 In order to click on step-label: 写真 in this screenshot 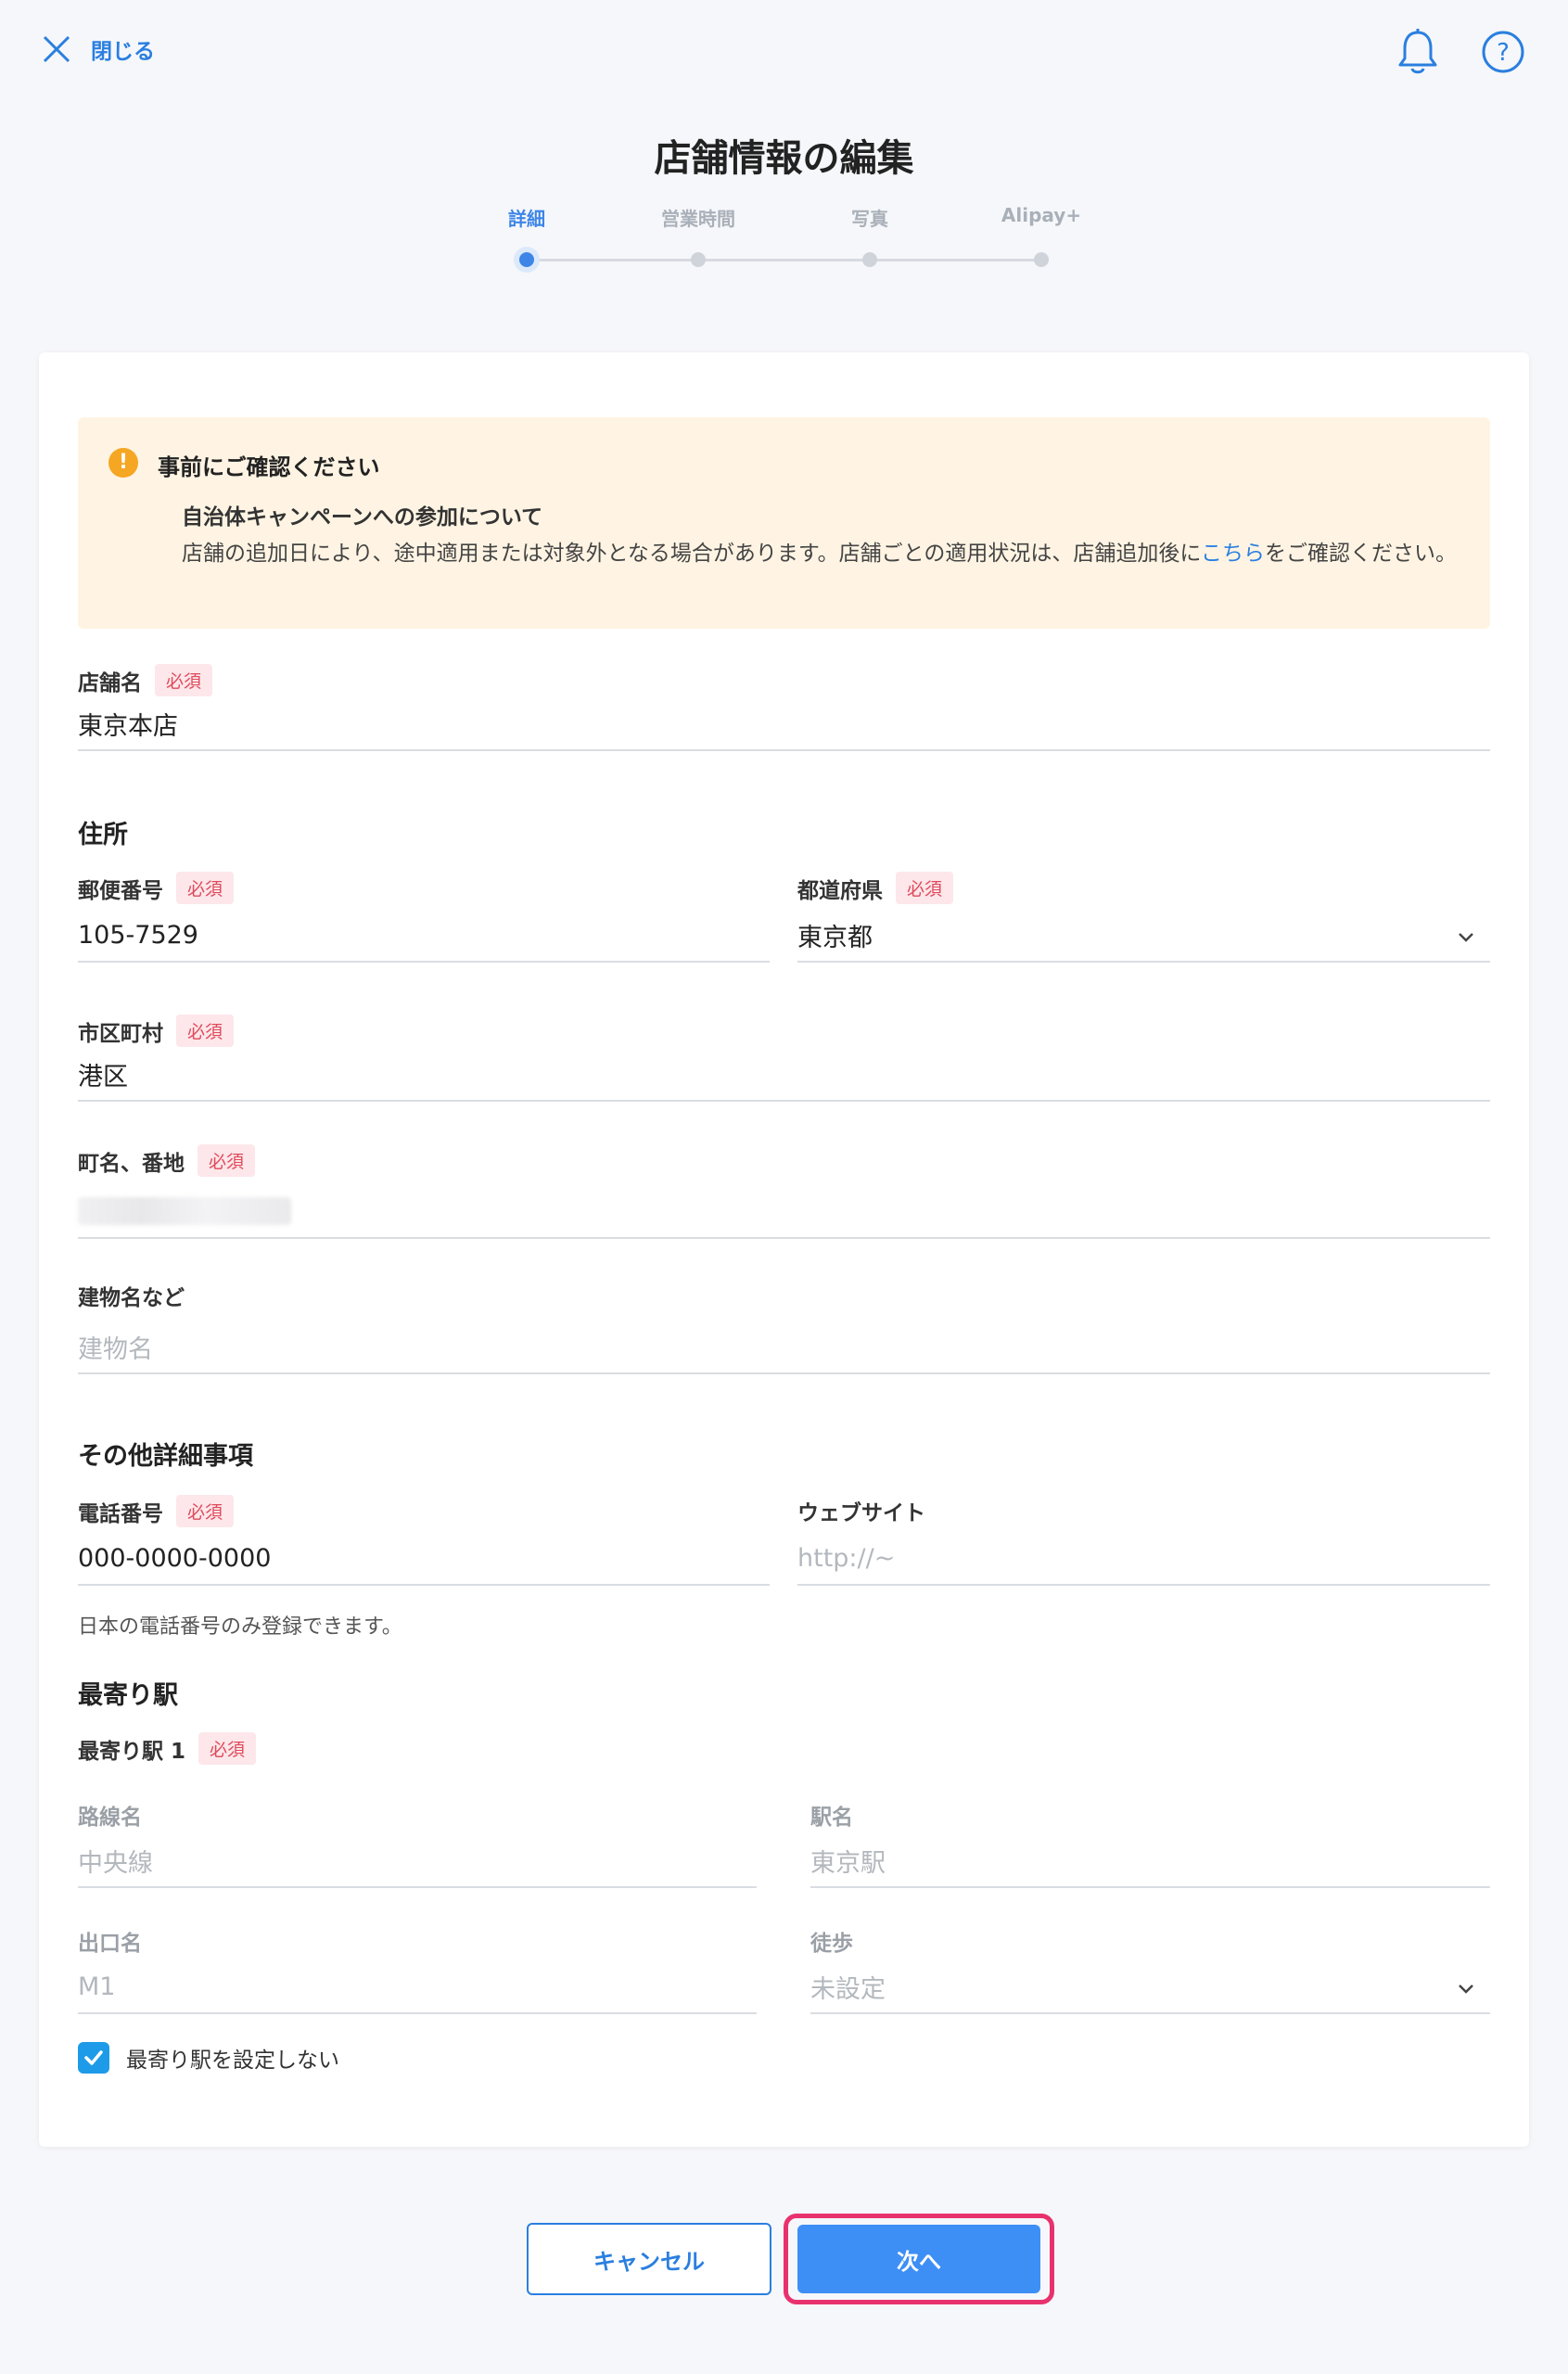, I will do `click(869, 219)`.